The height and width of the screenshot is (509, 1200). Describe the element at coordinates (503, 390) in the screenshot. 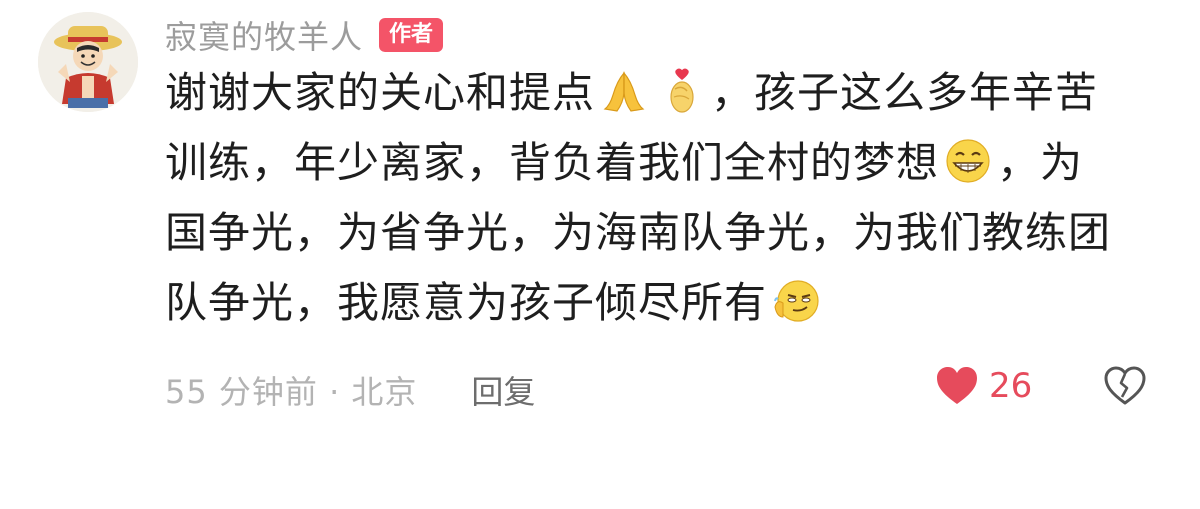

I see `reply-button: 回复` at that location.